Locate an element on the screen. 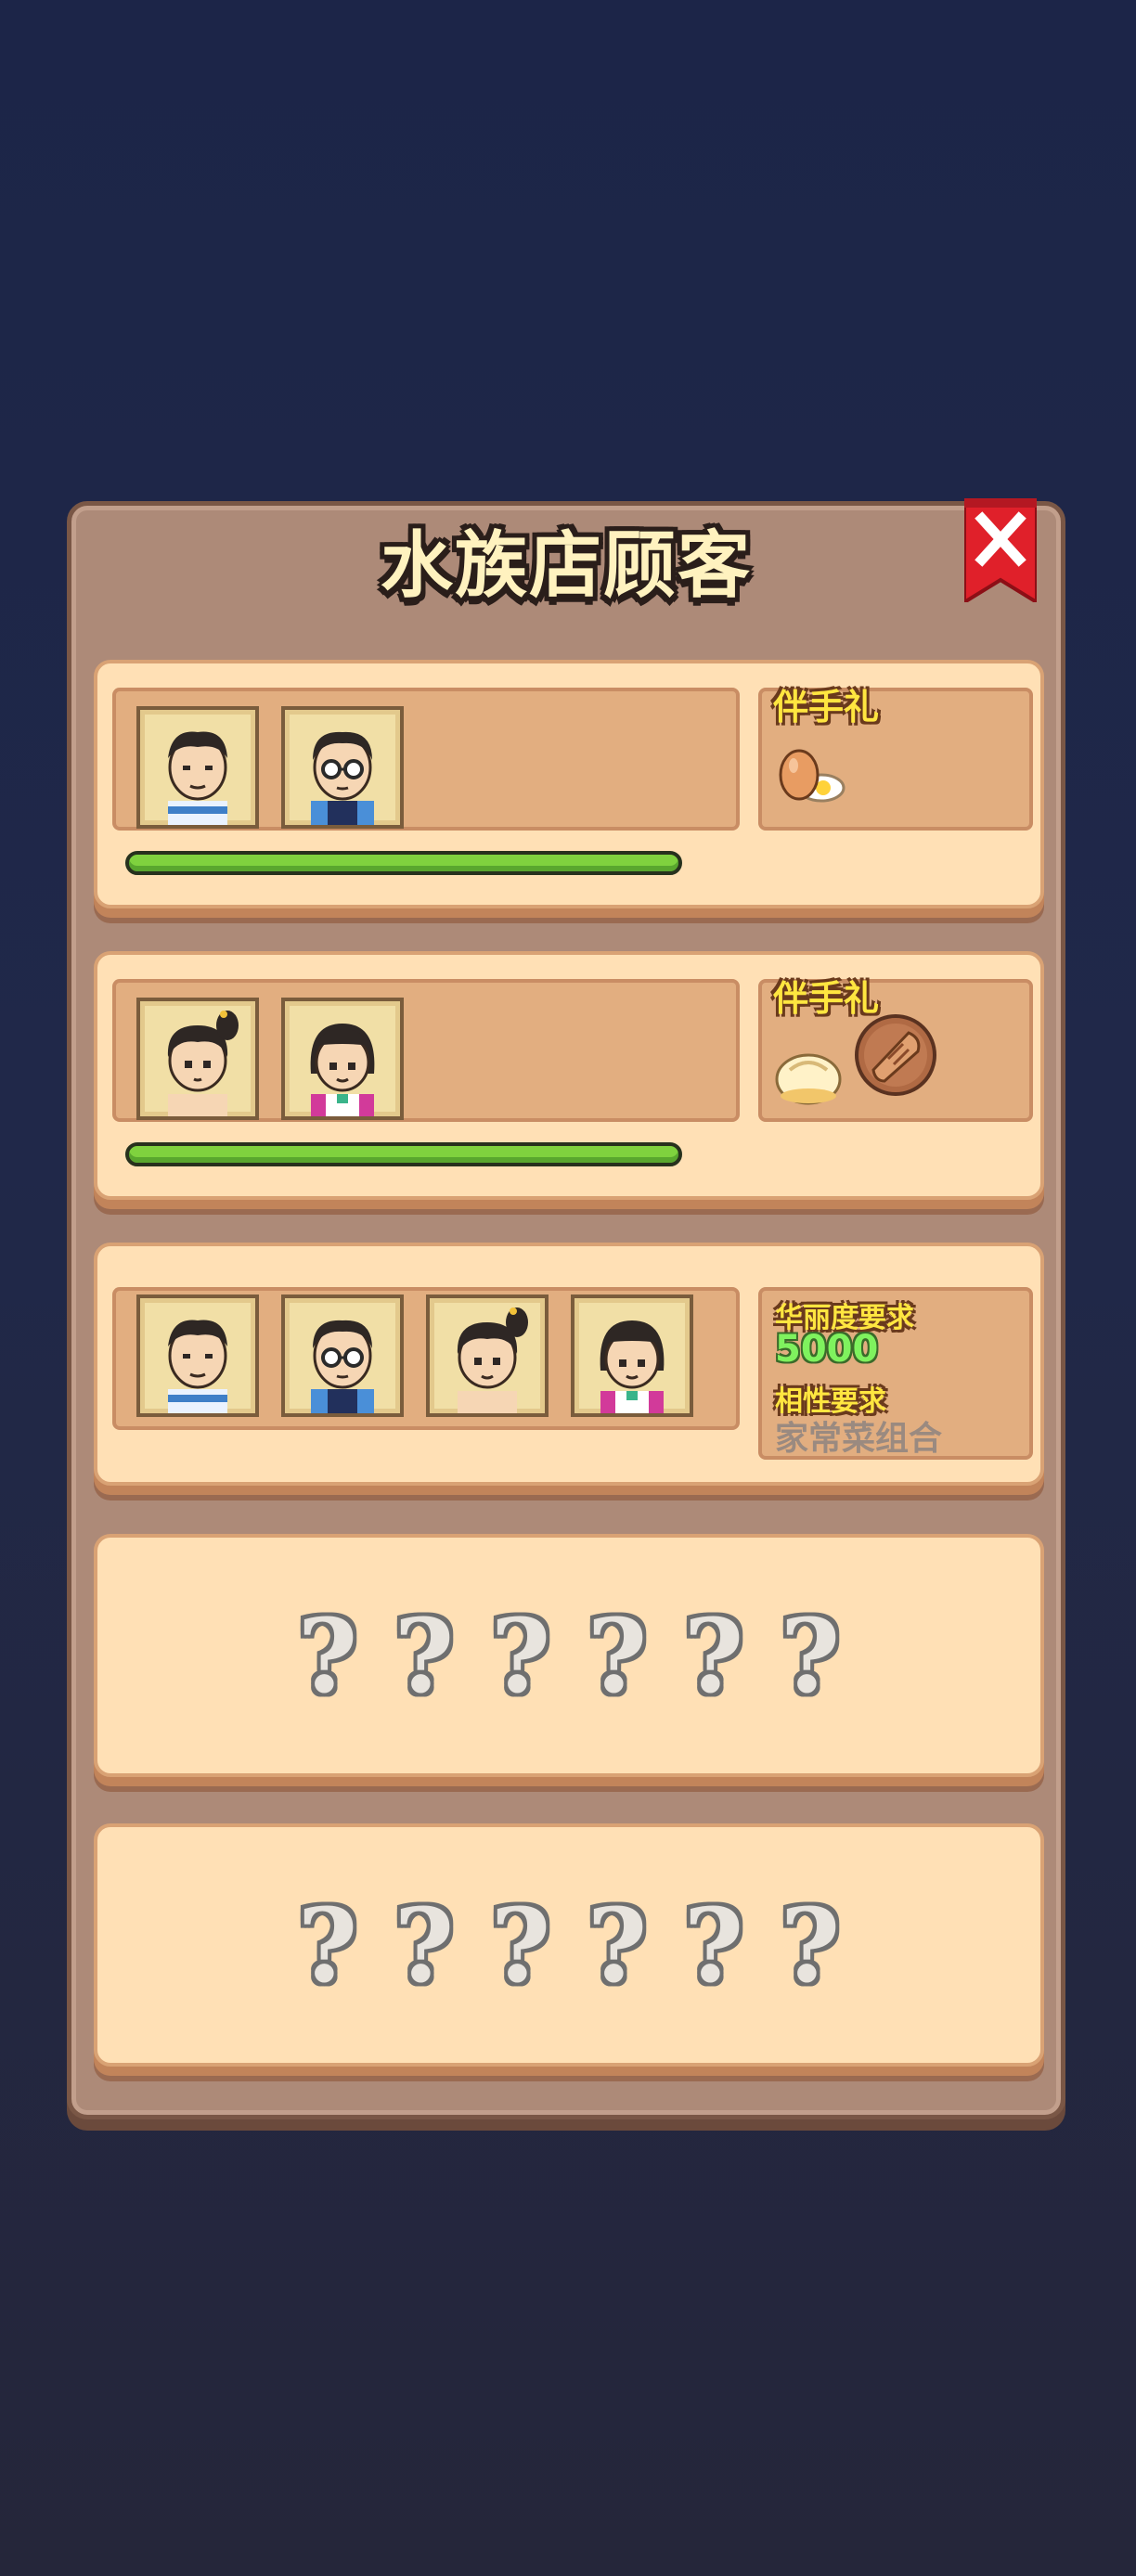 Image resolution: width=1136 pixels, height=2576 pixels. customer-group-row: 华丽度要求 5000 相性要求 家常菜组合 is located at coordinates (569, 1365).